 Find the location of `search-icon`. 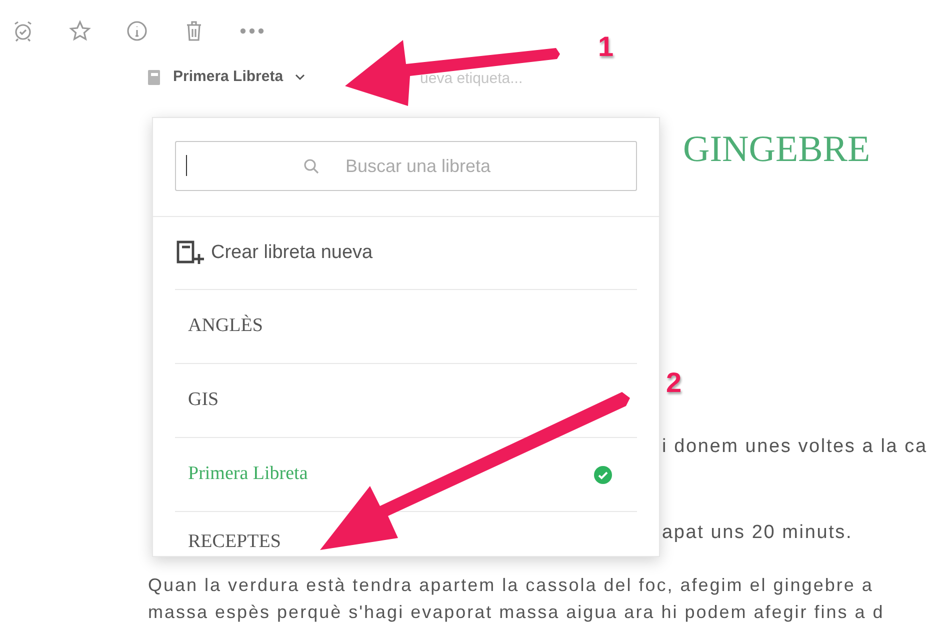

search-icon is located at coordinates (311, 166).